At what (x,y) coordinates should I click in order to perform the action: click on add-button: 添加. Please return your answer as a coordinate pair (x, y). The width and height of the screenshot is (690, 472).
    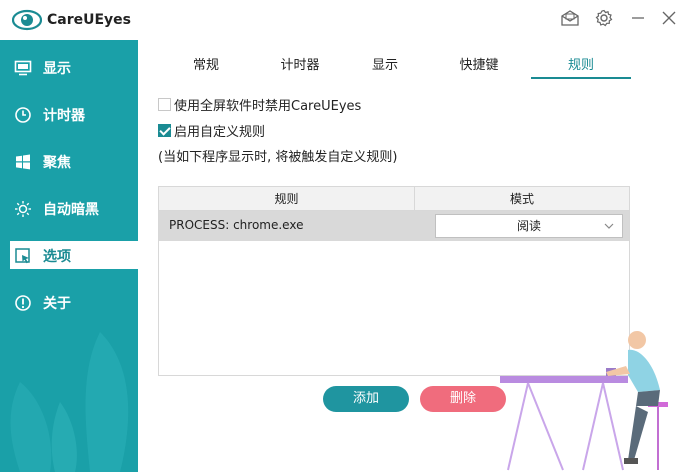
    Looking at the image, I should click on (366, 399).